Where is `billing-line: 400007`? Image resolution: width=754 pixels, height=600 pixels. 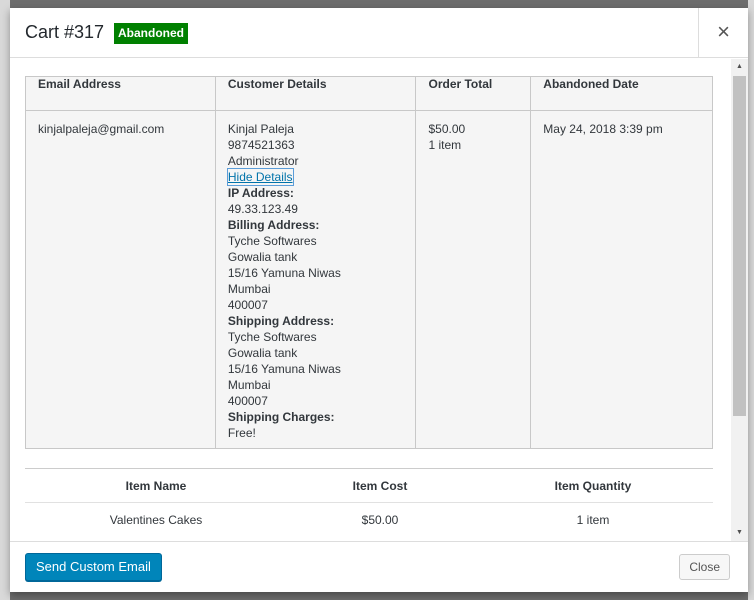 billing-line: 400007 is located at coordinates (247, 305).